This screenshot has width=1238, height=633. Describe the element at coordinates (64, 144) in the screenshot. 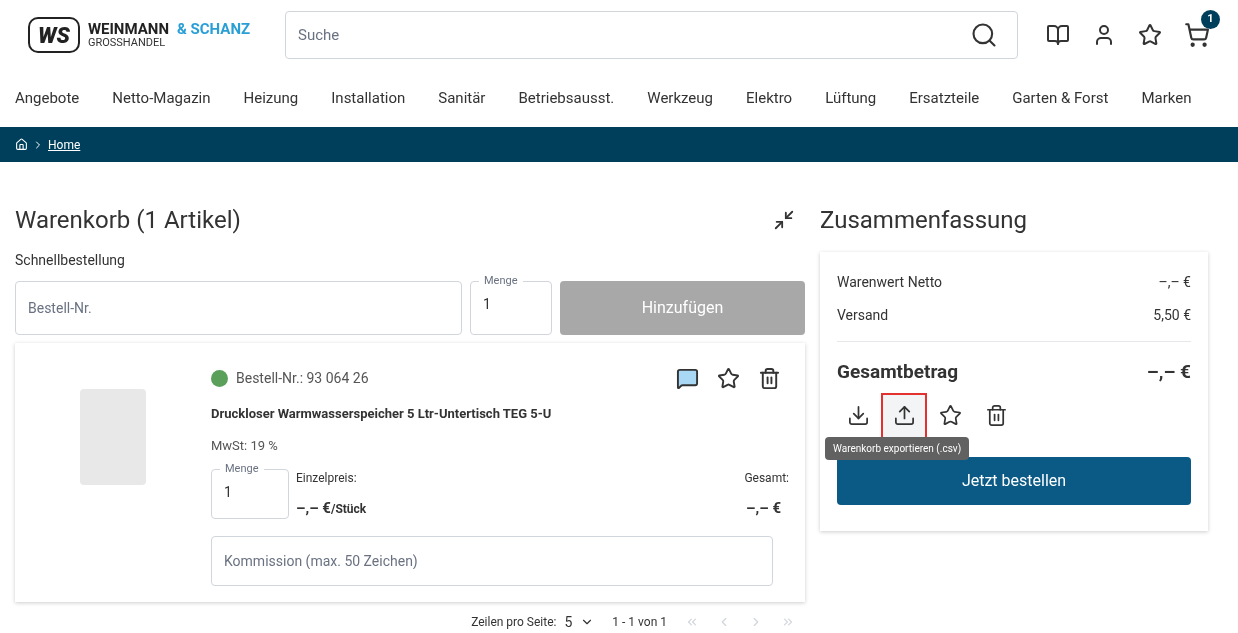

I see `breadcrumb-link: Home` at that location.